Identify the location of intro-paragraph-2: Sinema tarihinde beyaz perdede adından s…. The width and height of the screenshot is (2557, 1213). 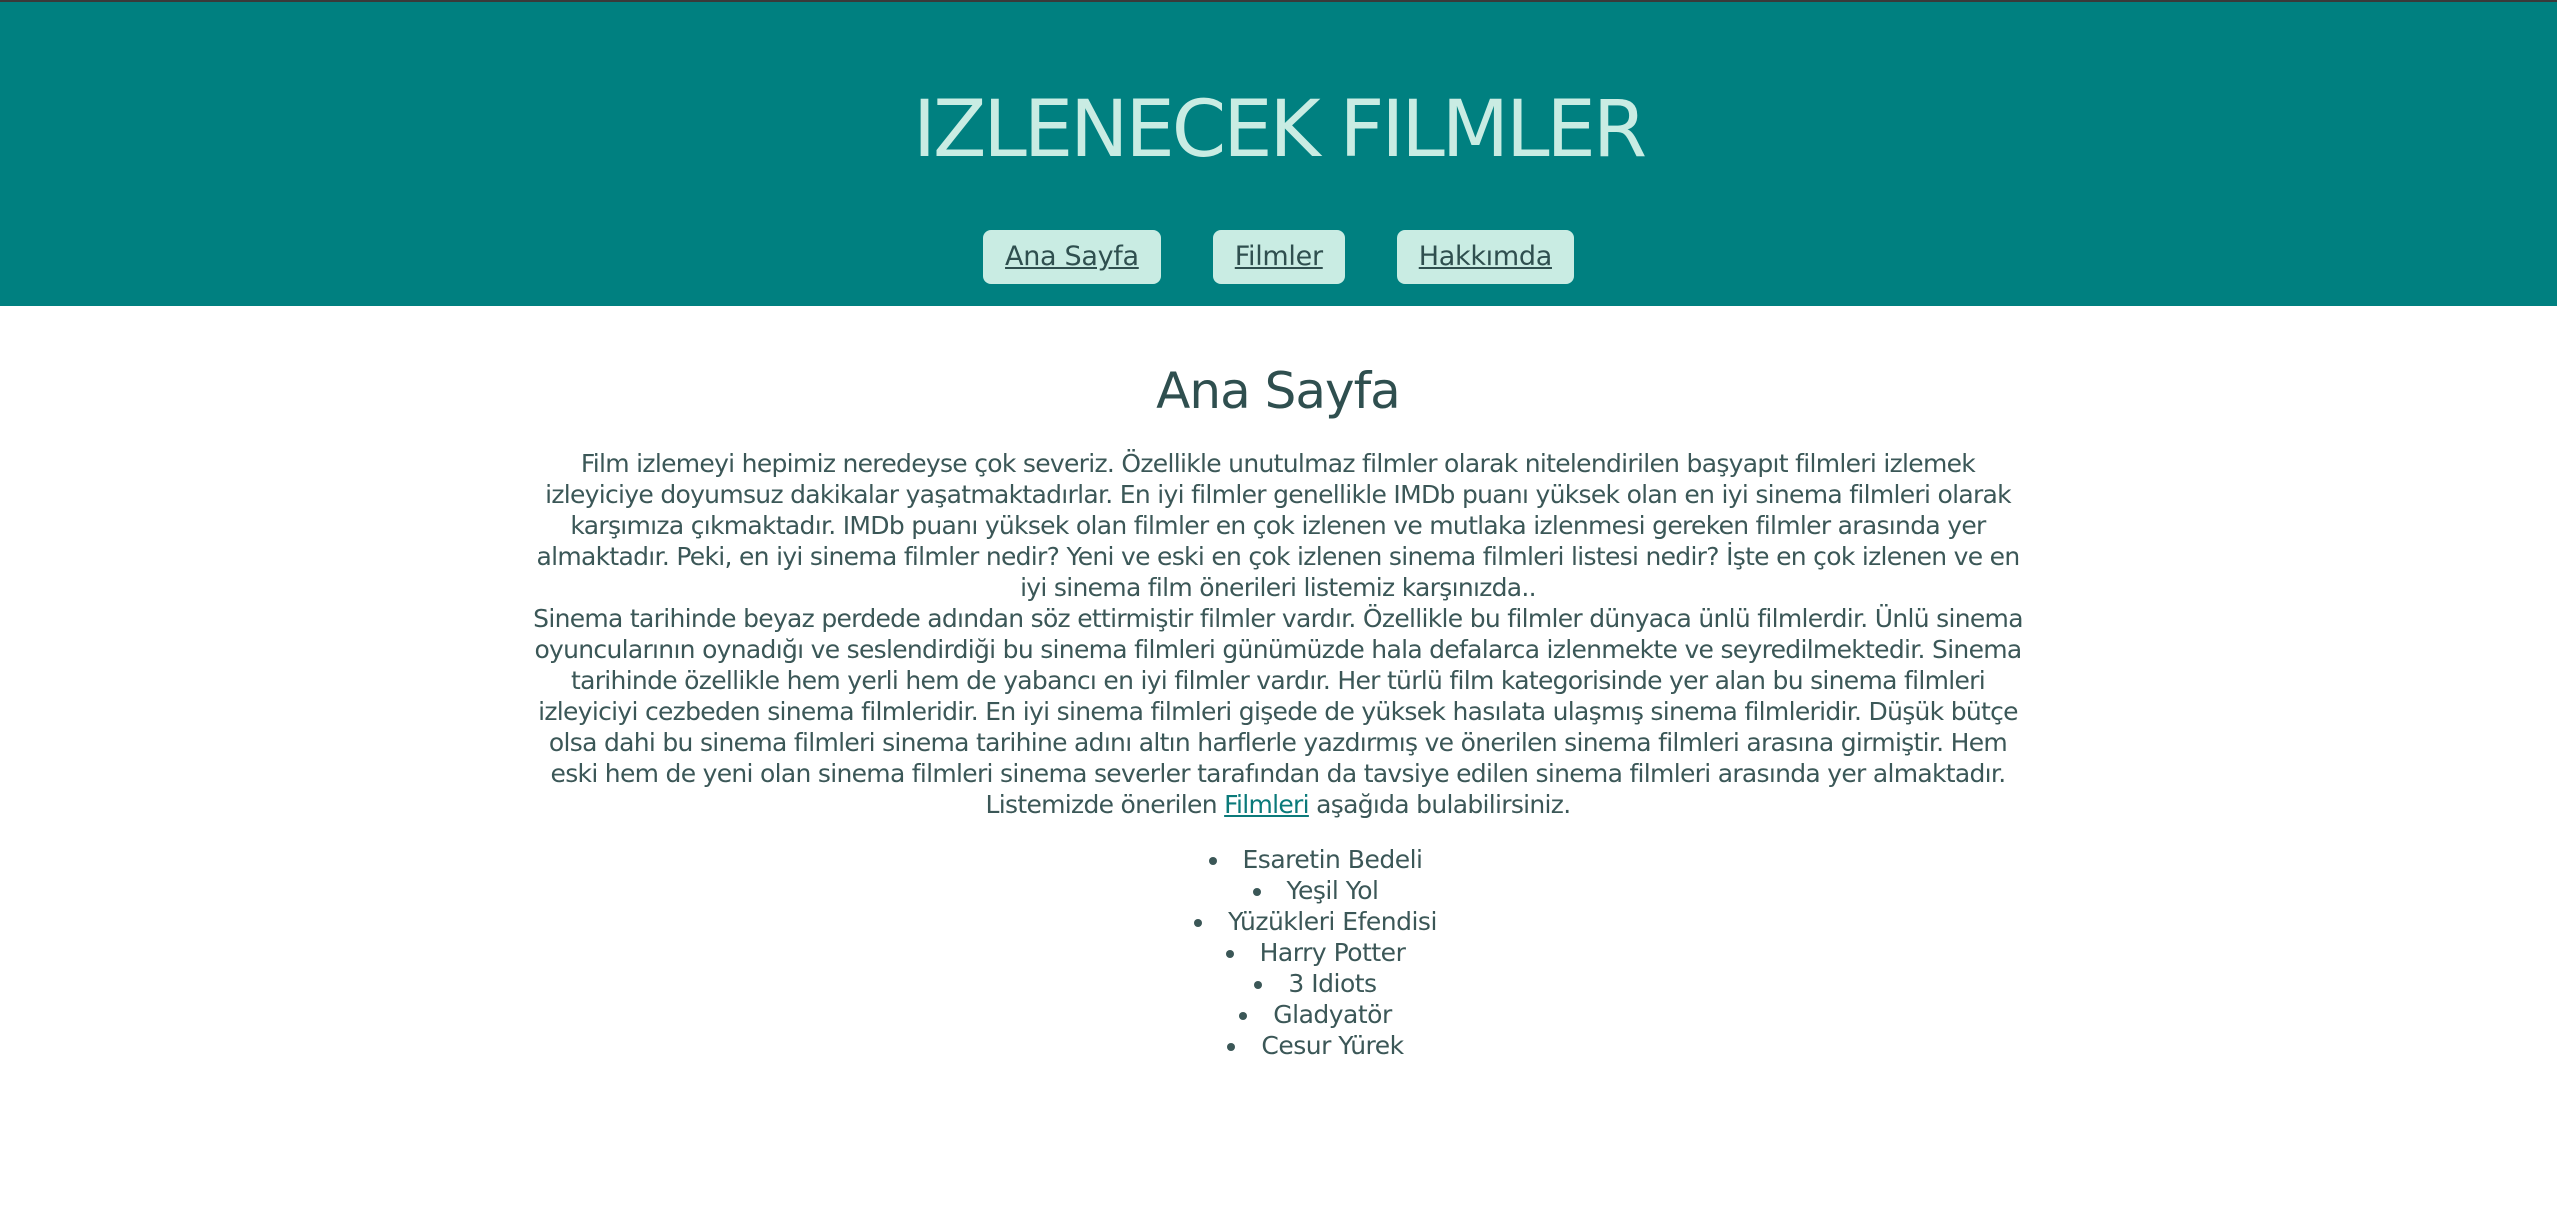
(1278, 696).